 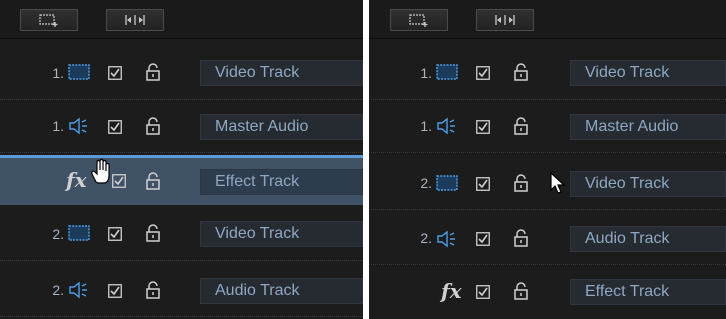 I want to click on arrow-cursor-icon, so click(x=558, y=182).